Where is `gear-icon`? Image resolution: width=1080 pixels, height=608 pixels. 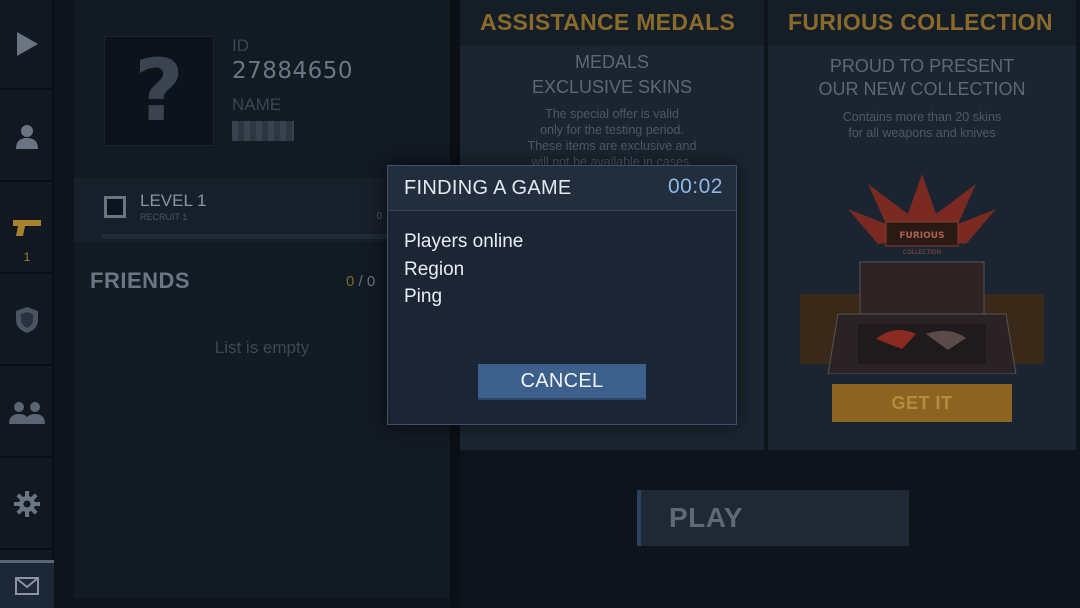
gear-icon is located at coordinates (27, 504).